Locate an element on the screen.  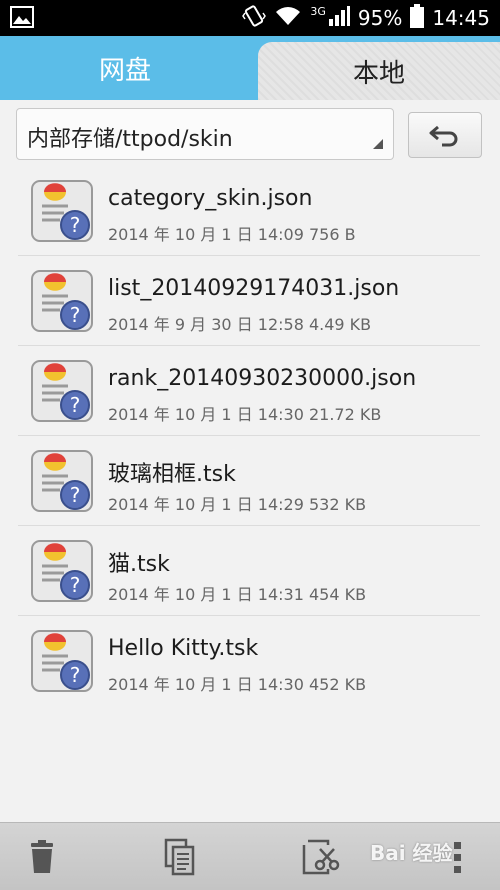
watermark: Bai 经验 is located at coordinates (411, 853).